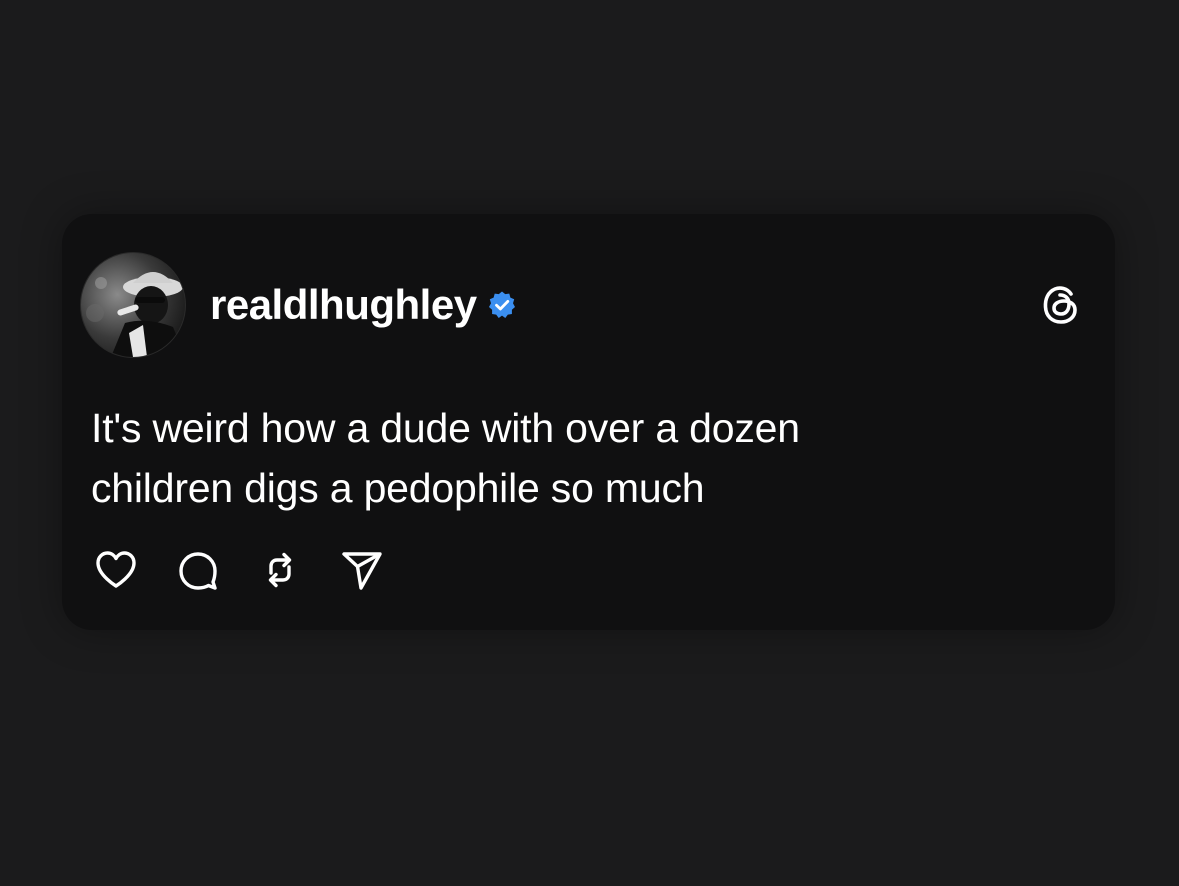 The height and width of the screenshot is (886, 1179). I want to click on post-header: realdlhughley, so click(582, 305).